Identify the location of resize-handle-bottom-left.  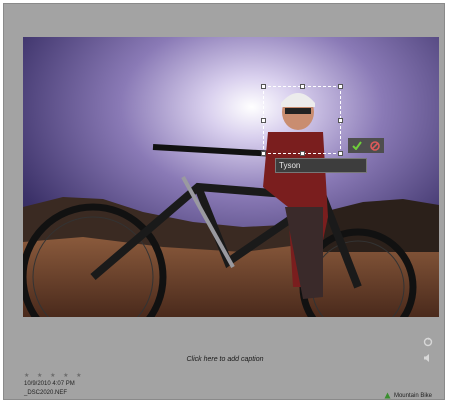
(263, 153).